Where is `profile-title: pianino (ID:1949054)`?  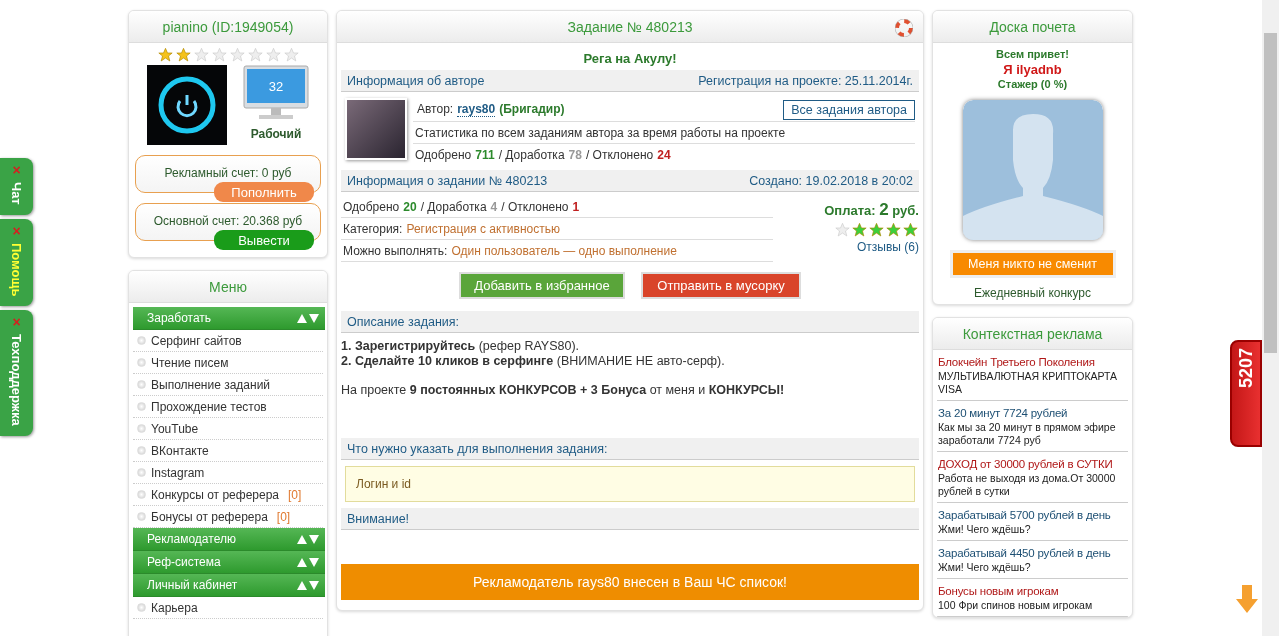 profile-title: pianino (ID:1949054) is located at coordinates (228, 26).